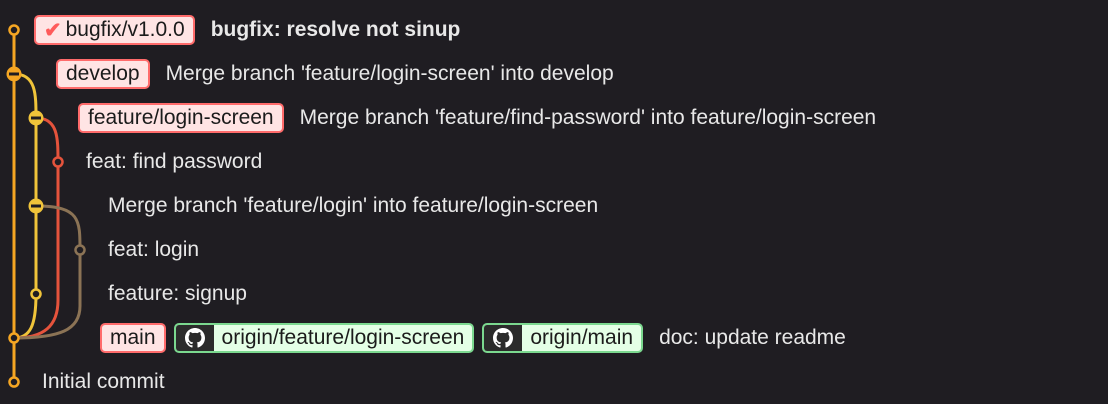 The image size is (1108, 404). Describe the element at coordinates (582, 337) in the screenshot. I see `remote-branch-label: origin/main` at that location.